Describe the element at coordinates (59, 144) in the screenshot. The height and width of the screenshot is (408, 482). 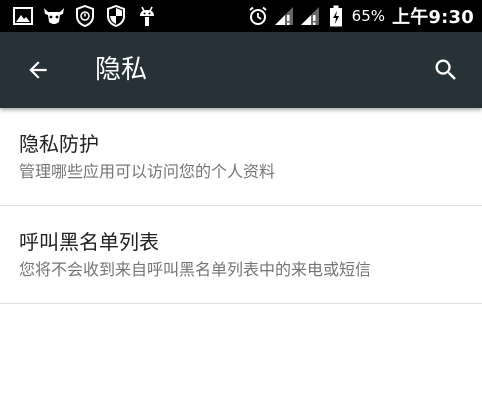
I see `item-title: 隐私防护` at that location.